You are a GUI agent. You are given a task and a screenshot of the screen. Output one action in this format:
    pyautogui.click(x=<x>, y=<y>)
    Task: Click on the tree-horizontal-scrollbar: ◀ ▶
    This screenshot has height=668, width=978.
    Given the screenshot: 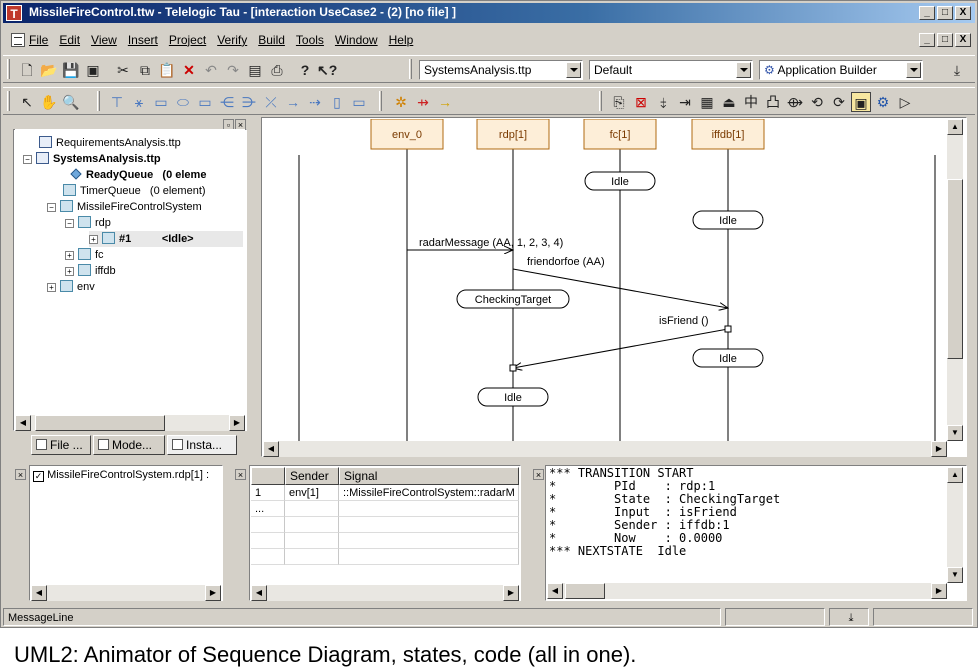 What is the action you would take?
    pyautogui.click(x=130, y=423)
    